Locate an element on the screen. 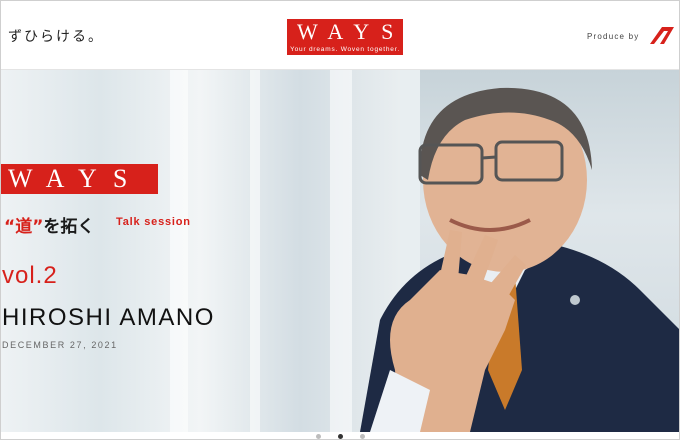  ways-logo-wordmark: WAYS is located at coordinates (345, 31).